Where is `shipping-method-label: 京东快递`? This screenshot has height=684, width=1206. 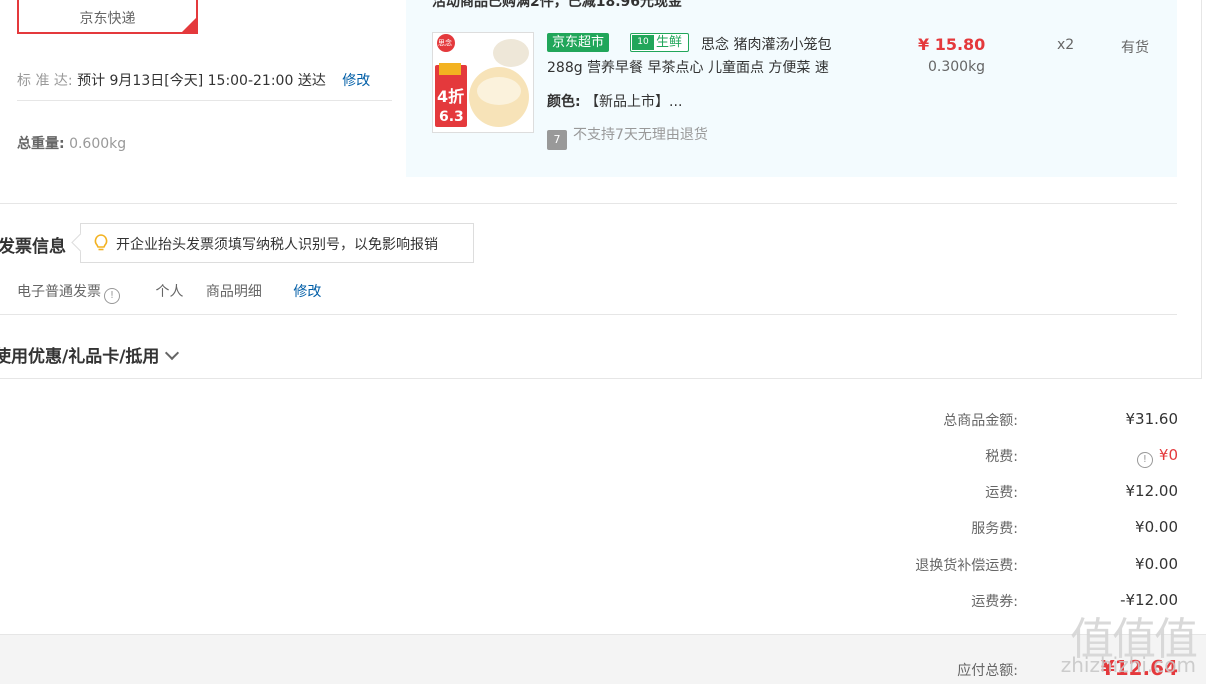
shipping-method-label: 京东快递 is located at coordinates (107, 19).